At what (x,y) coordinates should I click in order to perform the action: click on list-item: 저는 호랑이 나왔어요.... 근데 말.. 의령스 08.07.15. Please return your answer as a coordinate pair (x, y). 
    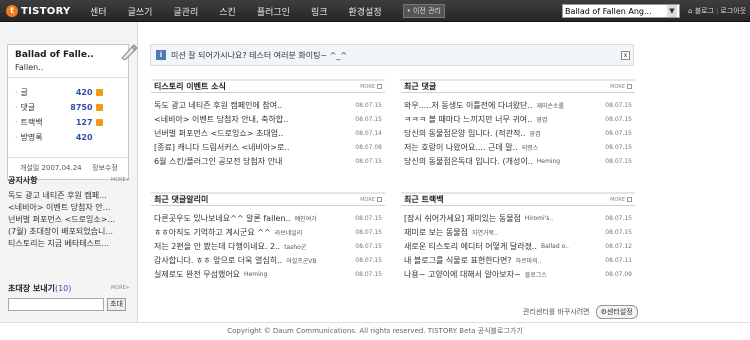
    Looking at the image, I should click on (518, 147).